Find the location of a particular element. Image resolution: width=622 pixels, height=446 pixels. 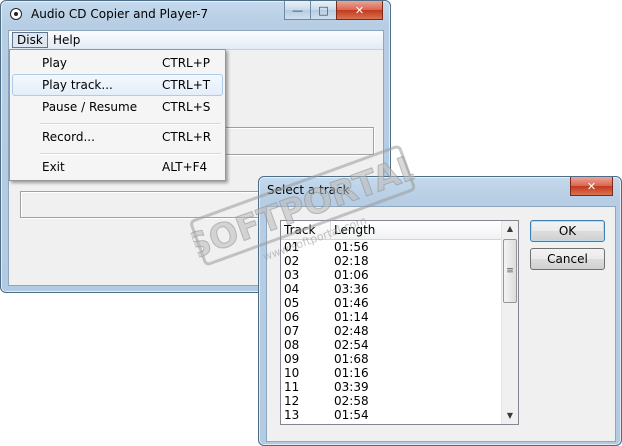

track-number: 03 is located at coordinates (292, 275).